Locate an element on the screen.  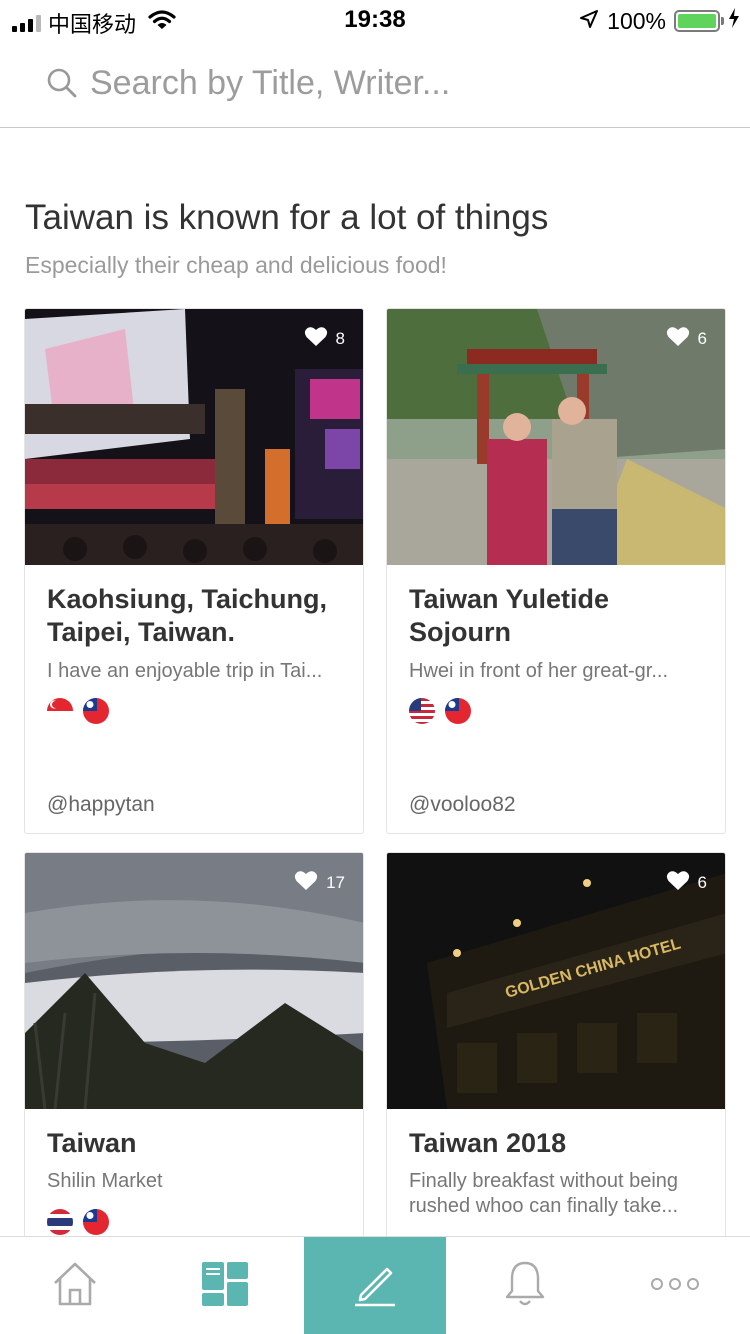
home-icon is located at coordinates (75, 1286).